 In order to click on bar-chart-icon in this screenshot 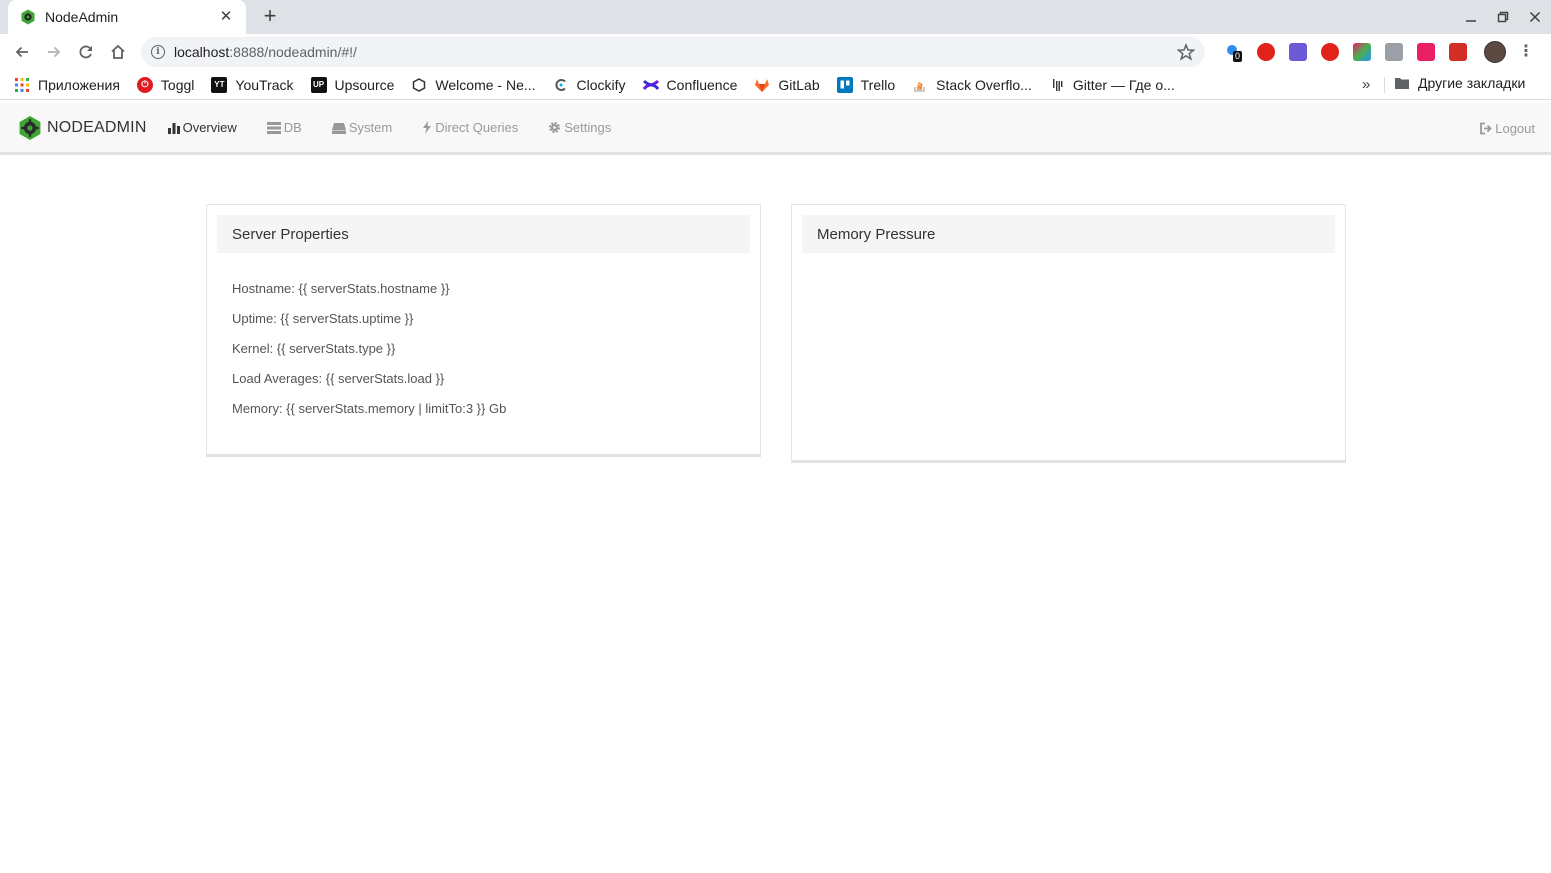, I will do `click(173, 128)`.